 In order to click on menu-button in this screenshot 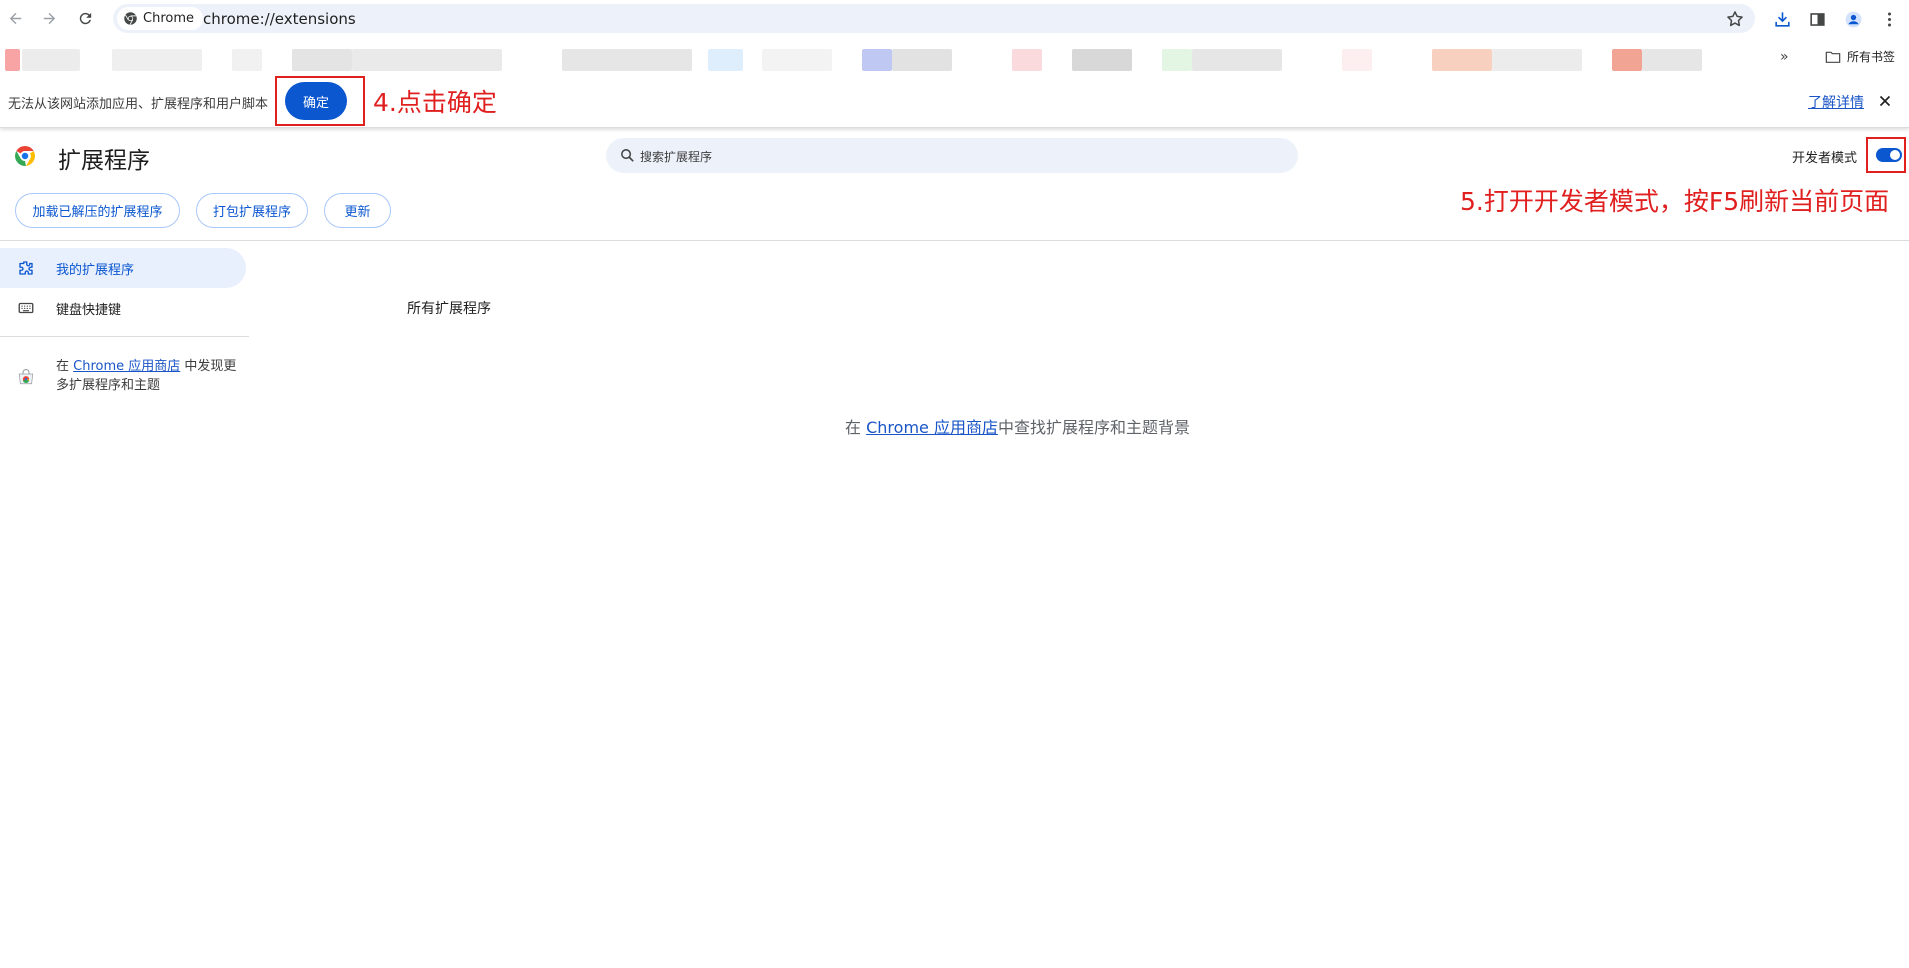, I will do `click(1889, 19)`.